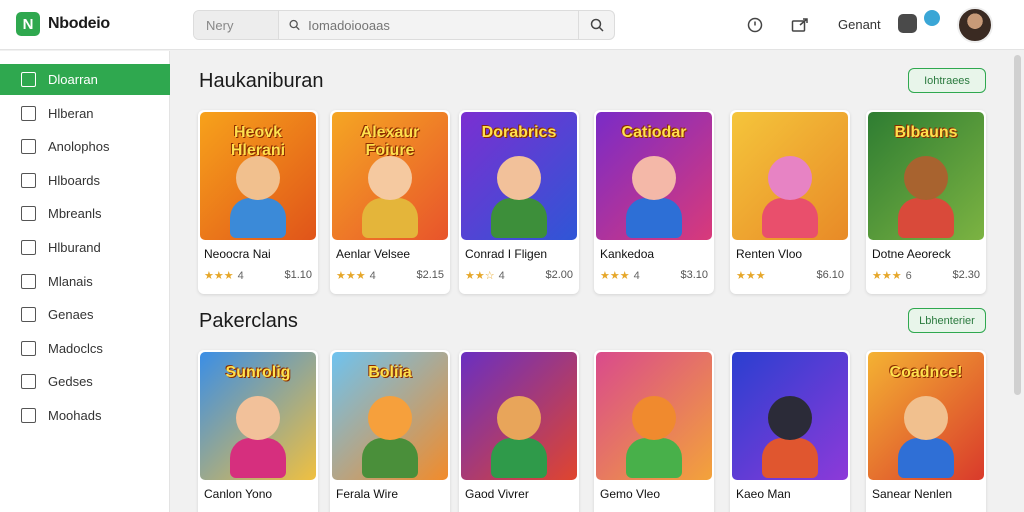  I want to click on search-scope-select: Nery, so click(236, 25).